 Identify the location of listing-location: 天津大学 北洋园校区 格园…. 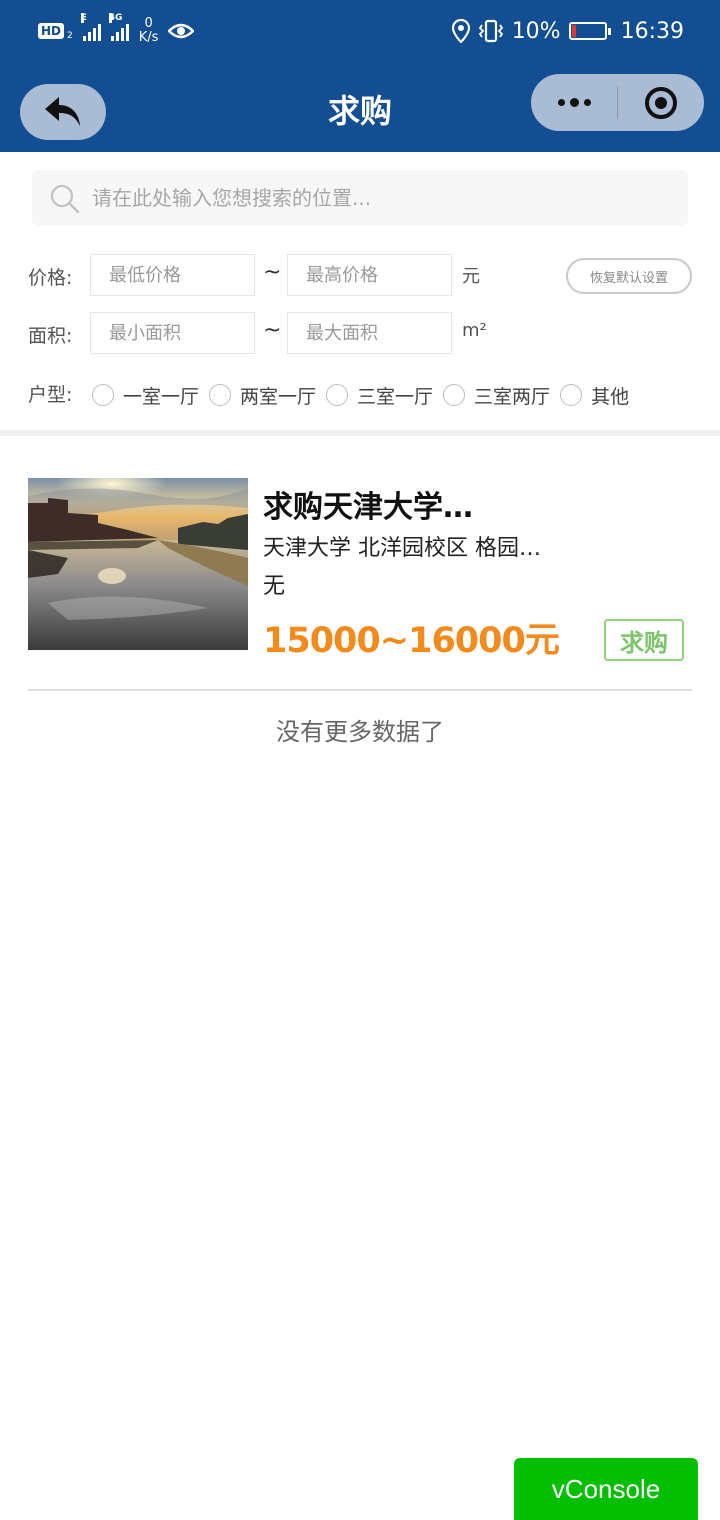
(402, 548).